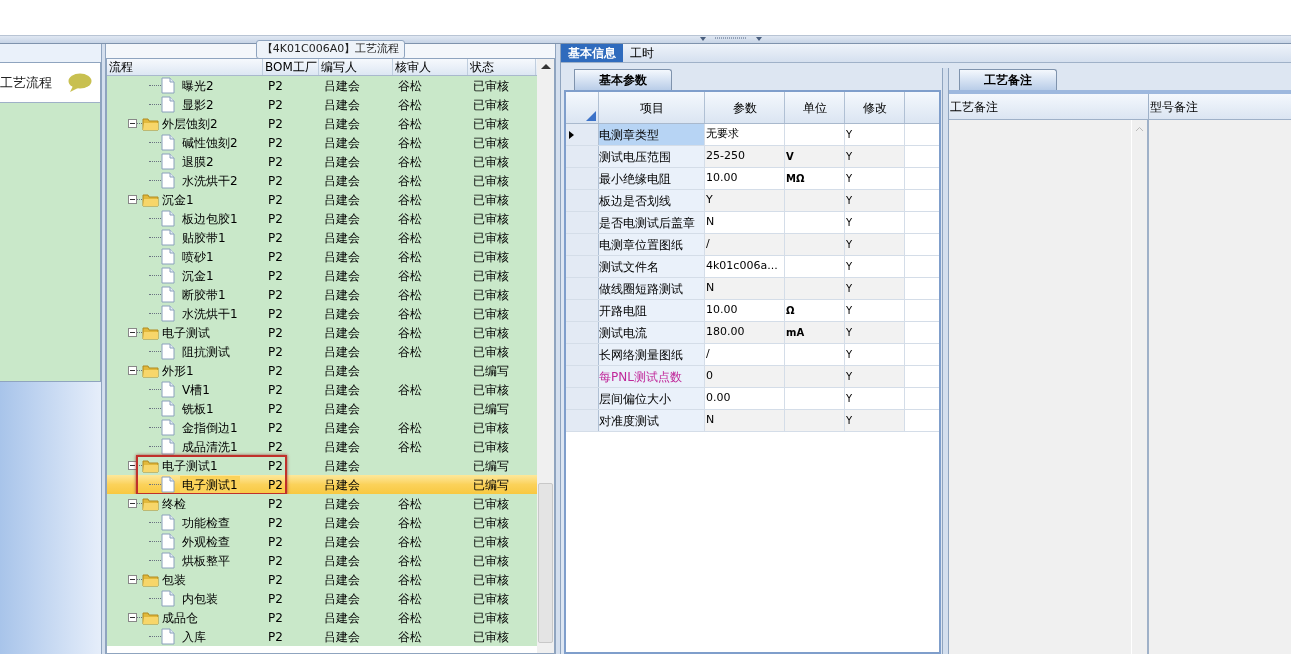 The image size is (1291, 654). I want to click on tree-row: 贴胶带1 P2 吕建会 谷松 已审核, so click(322, 237).